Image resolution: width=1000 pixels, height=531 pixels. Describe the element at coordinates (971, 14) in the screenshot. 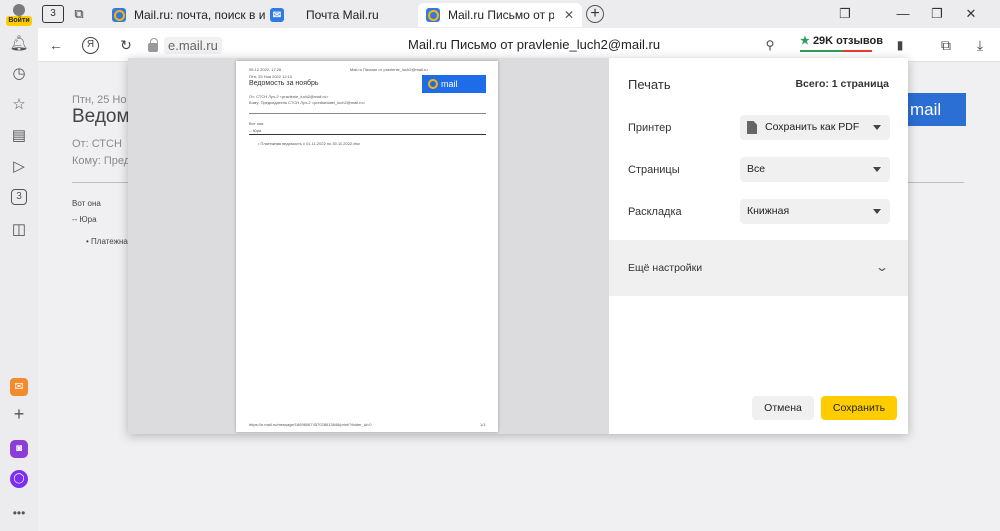

I see `window-close-icon: ✕` at that location.